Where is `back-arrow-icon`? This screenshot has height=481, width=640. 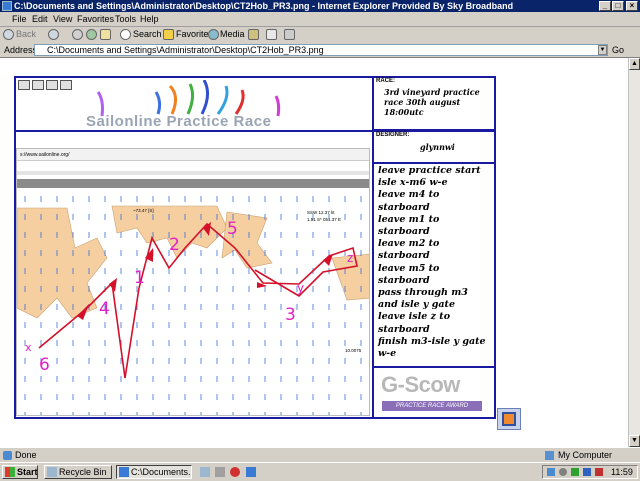
back-arrow-icon is located at coordinates (8, 34).